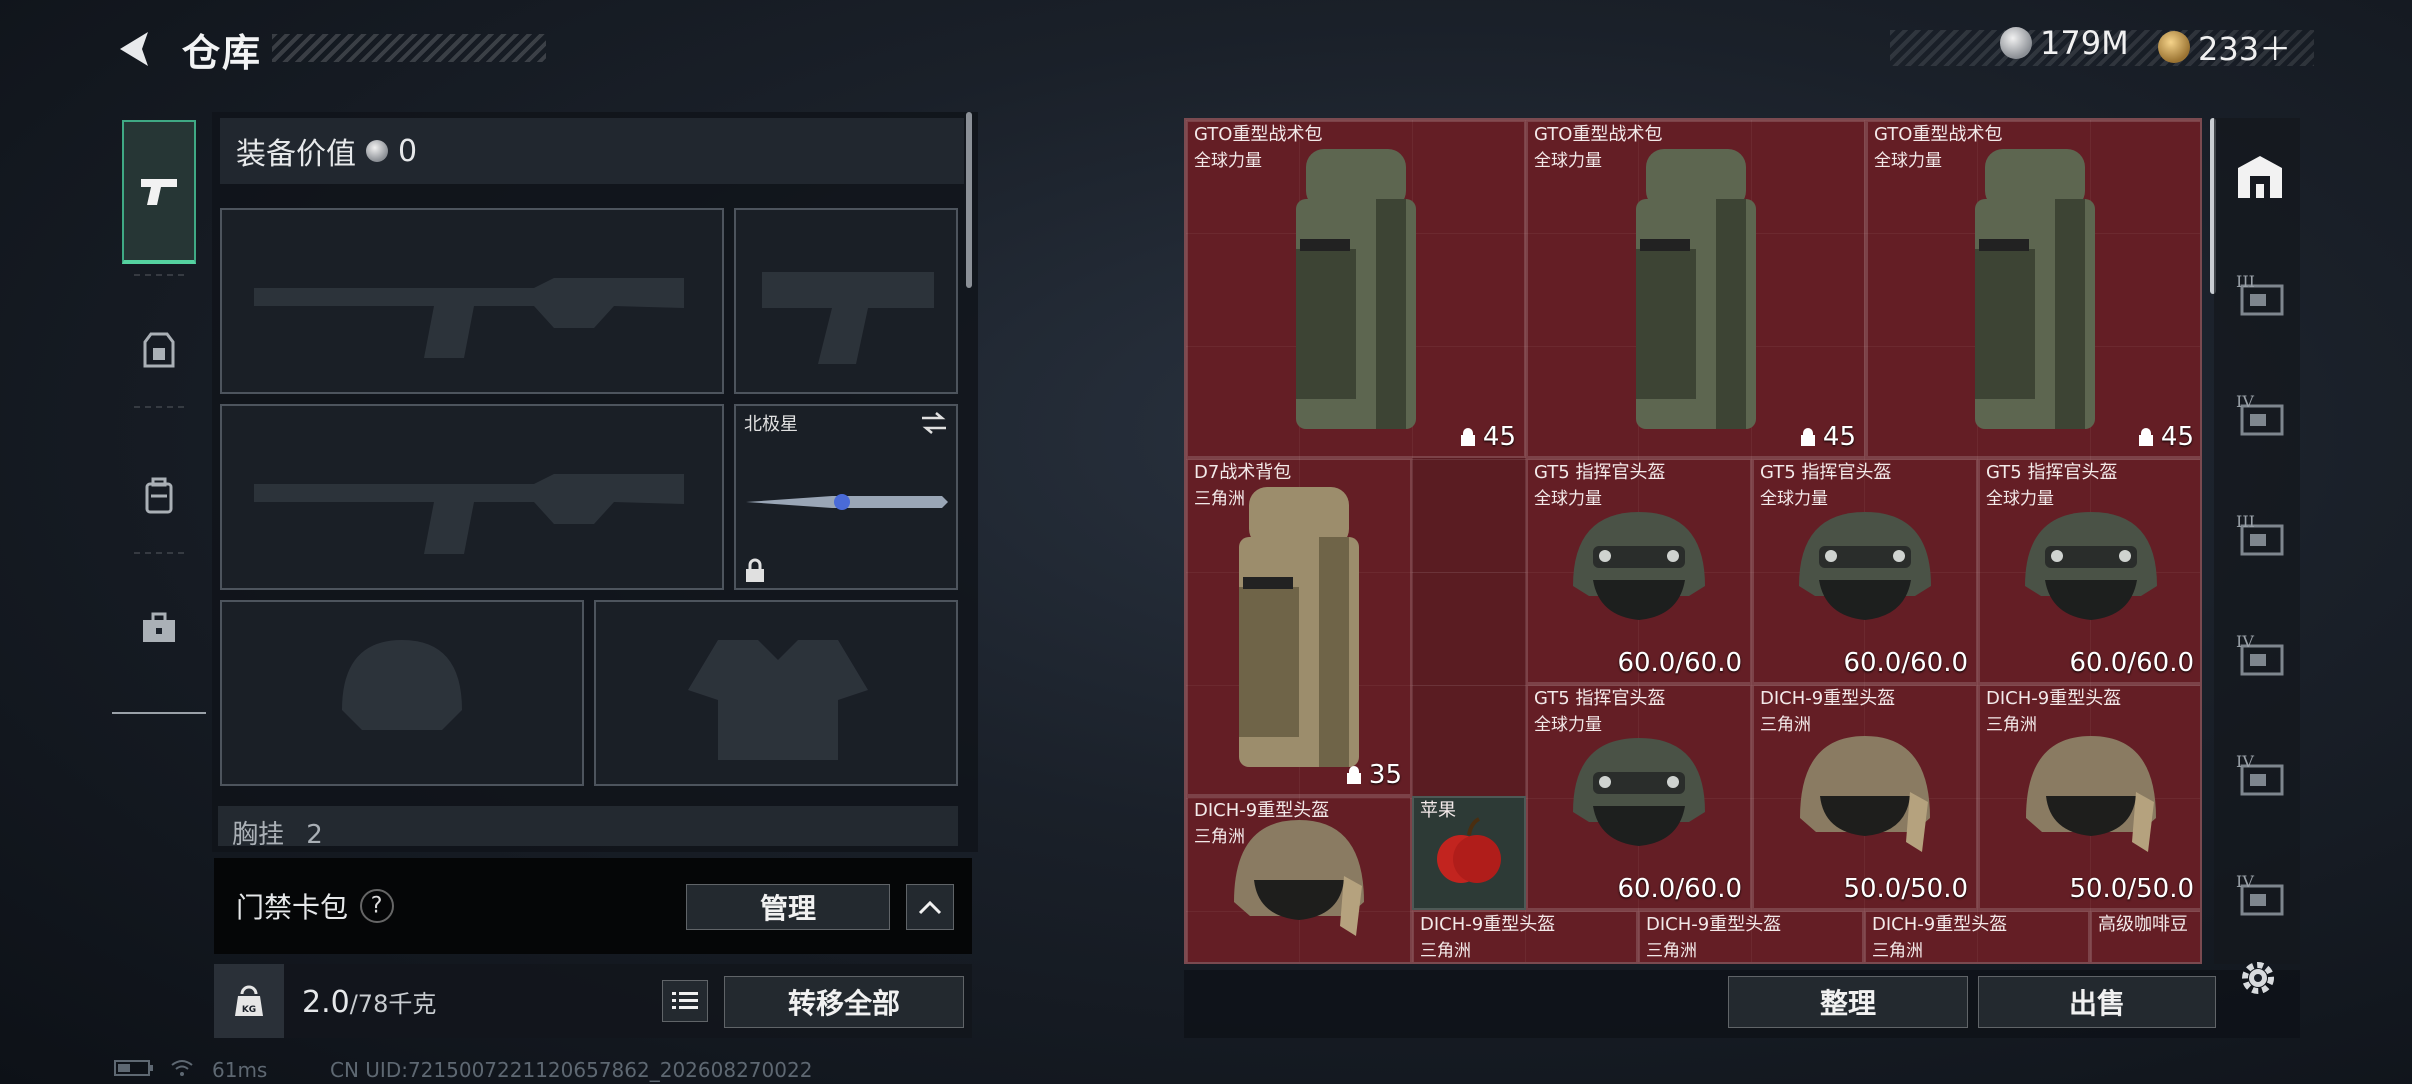 The width and height of the screenshot is (2412, 1084). I want to click on equipment-value-label: 装备价值, so click(296, 154).